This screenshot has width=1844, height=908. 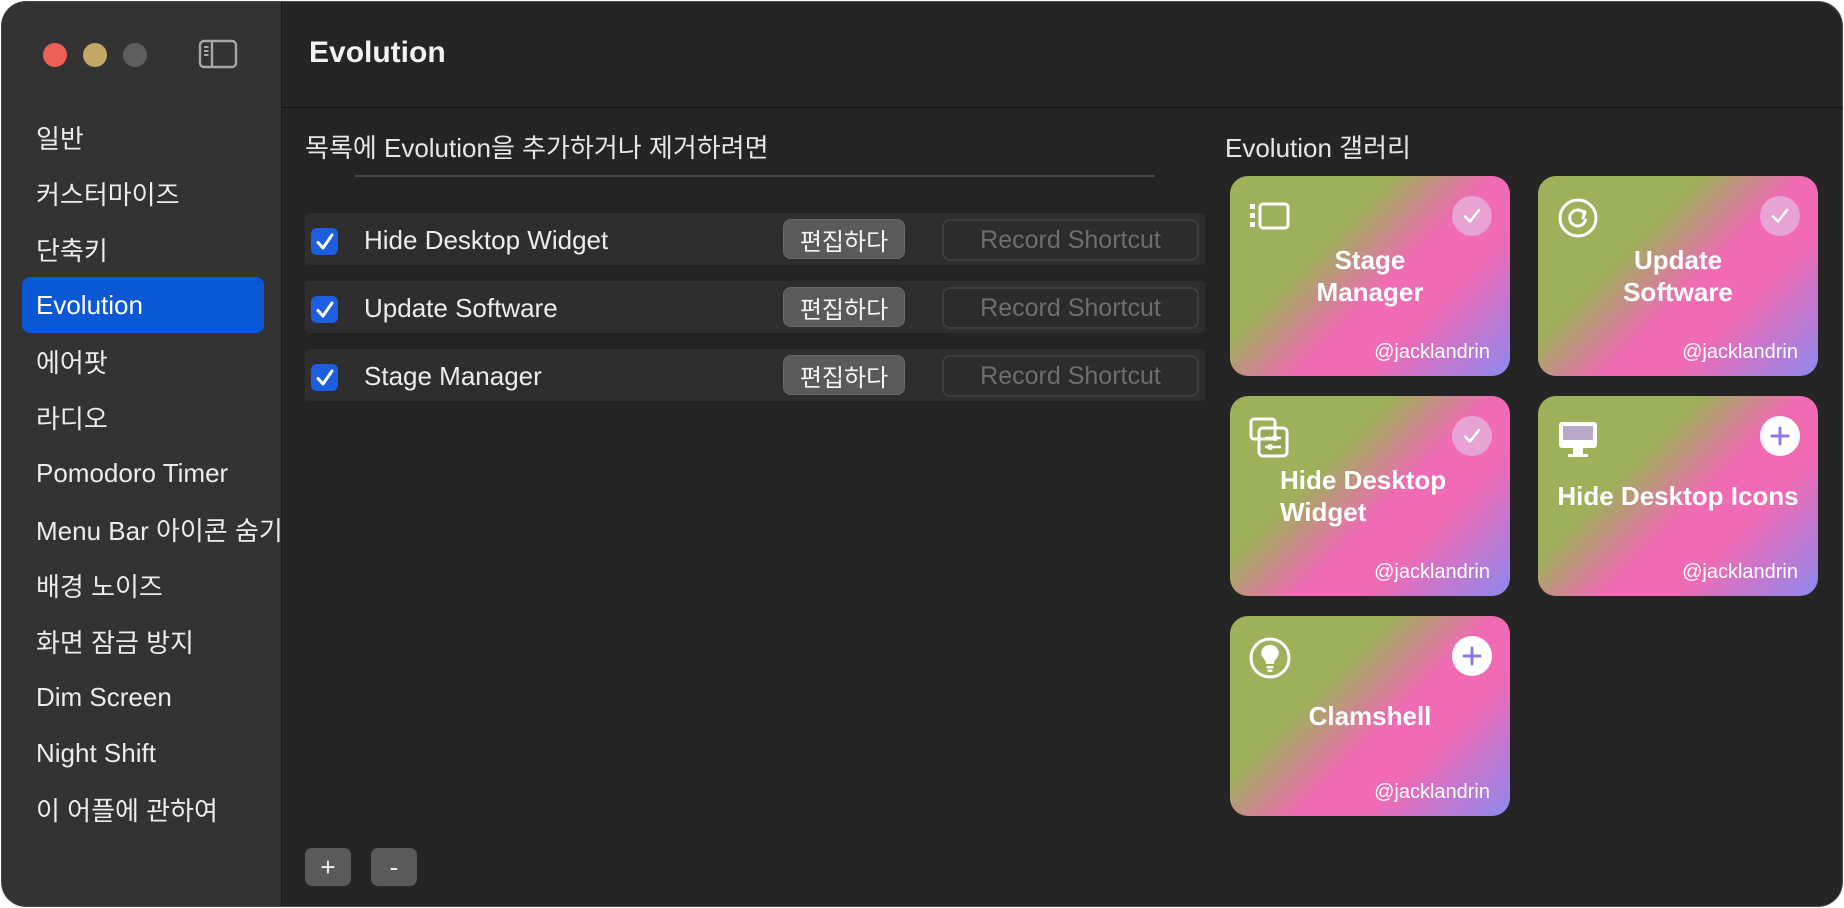 What do you see at coordinates (461, 308) in the screenshot?
I see `row-label: Update Software` at bounding box center [461, 308].